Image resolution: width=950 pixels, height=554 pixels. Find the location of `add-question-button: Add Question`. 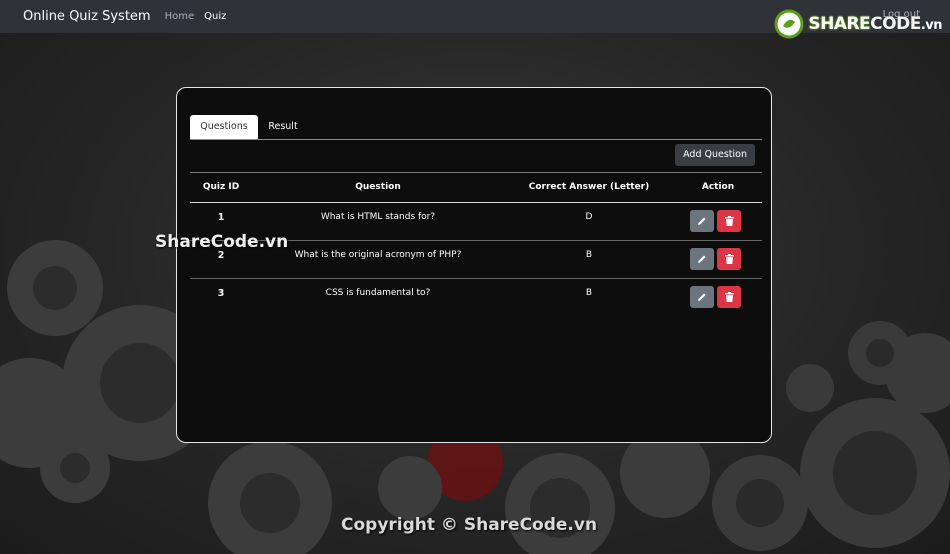

add-question-button: Add Question is located at coordinates (715, 155).